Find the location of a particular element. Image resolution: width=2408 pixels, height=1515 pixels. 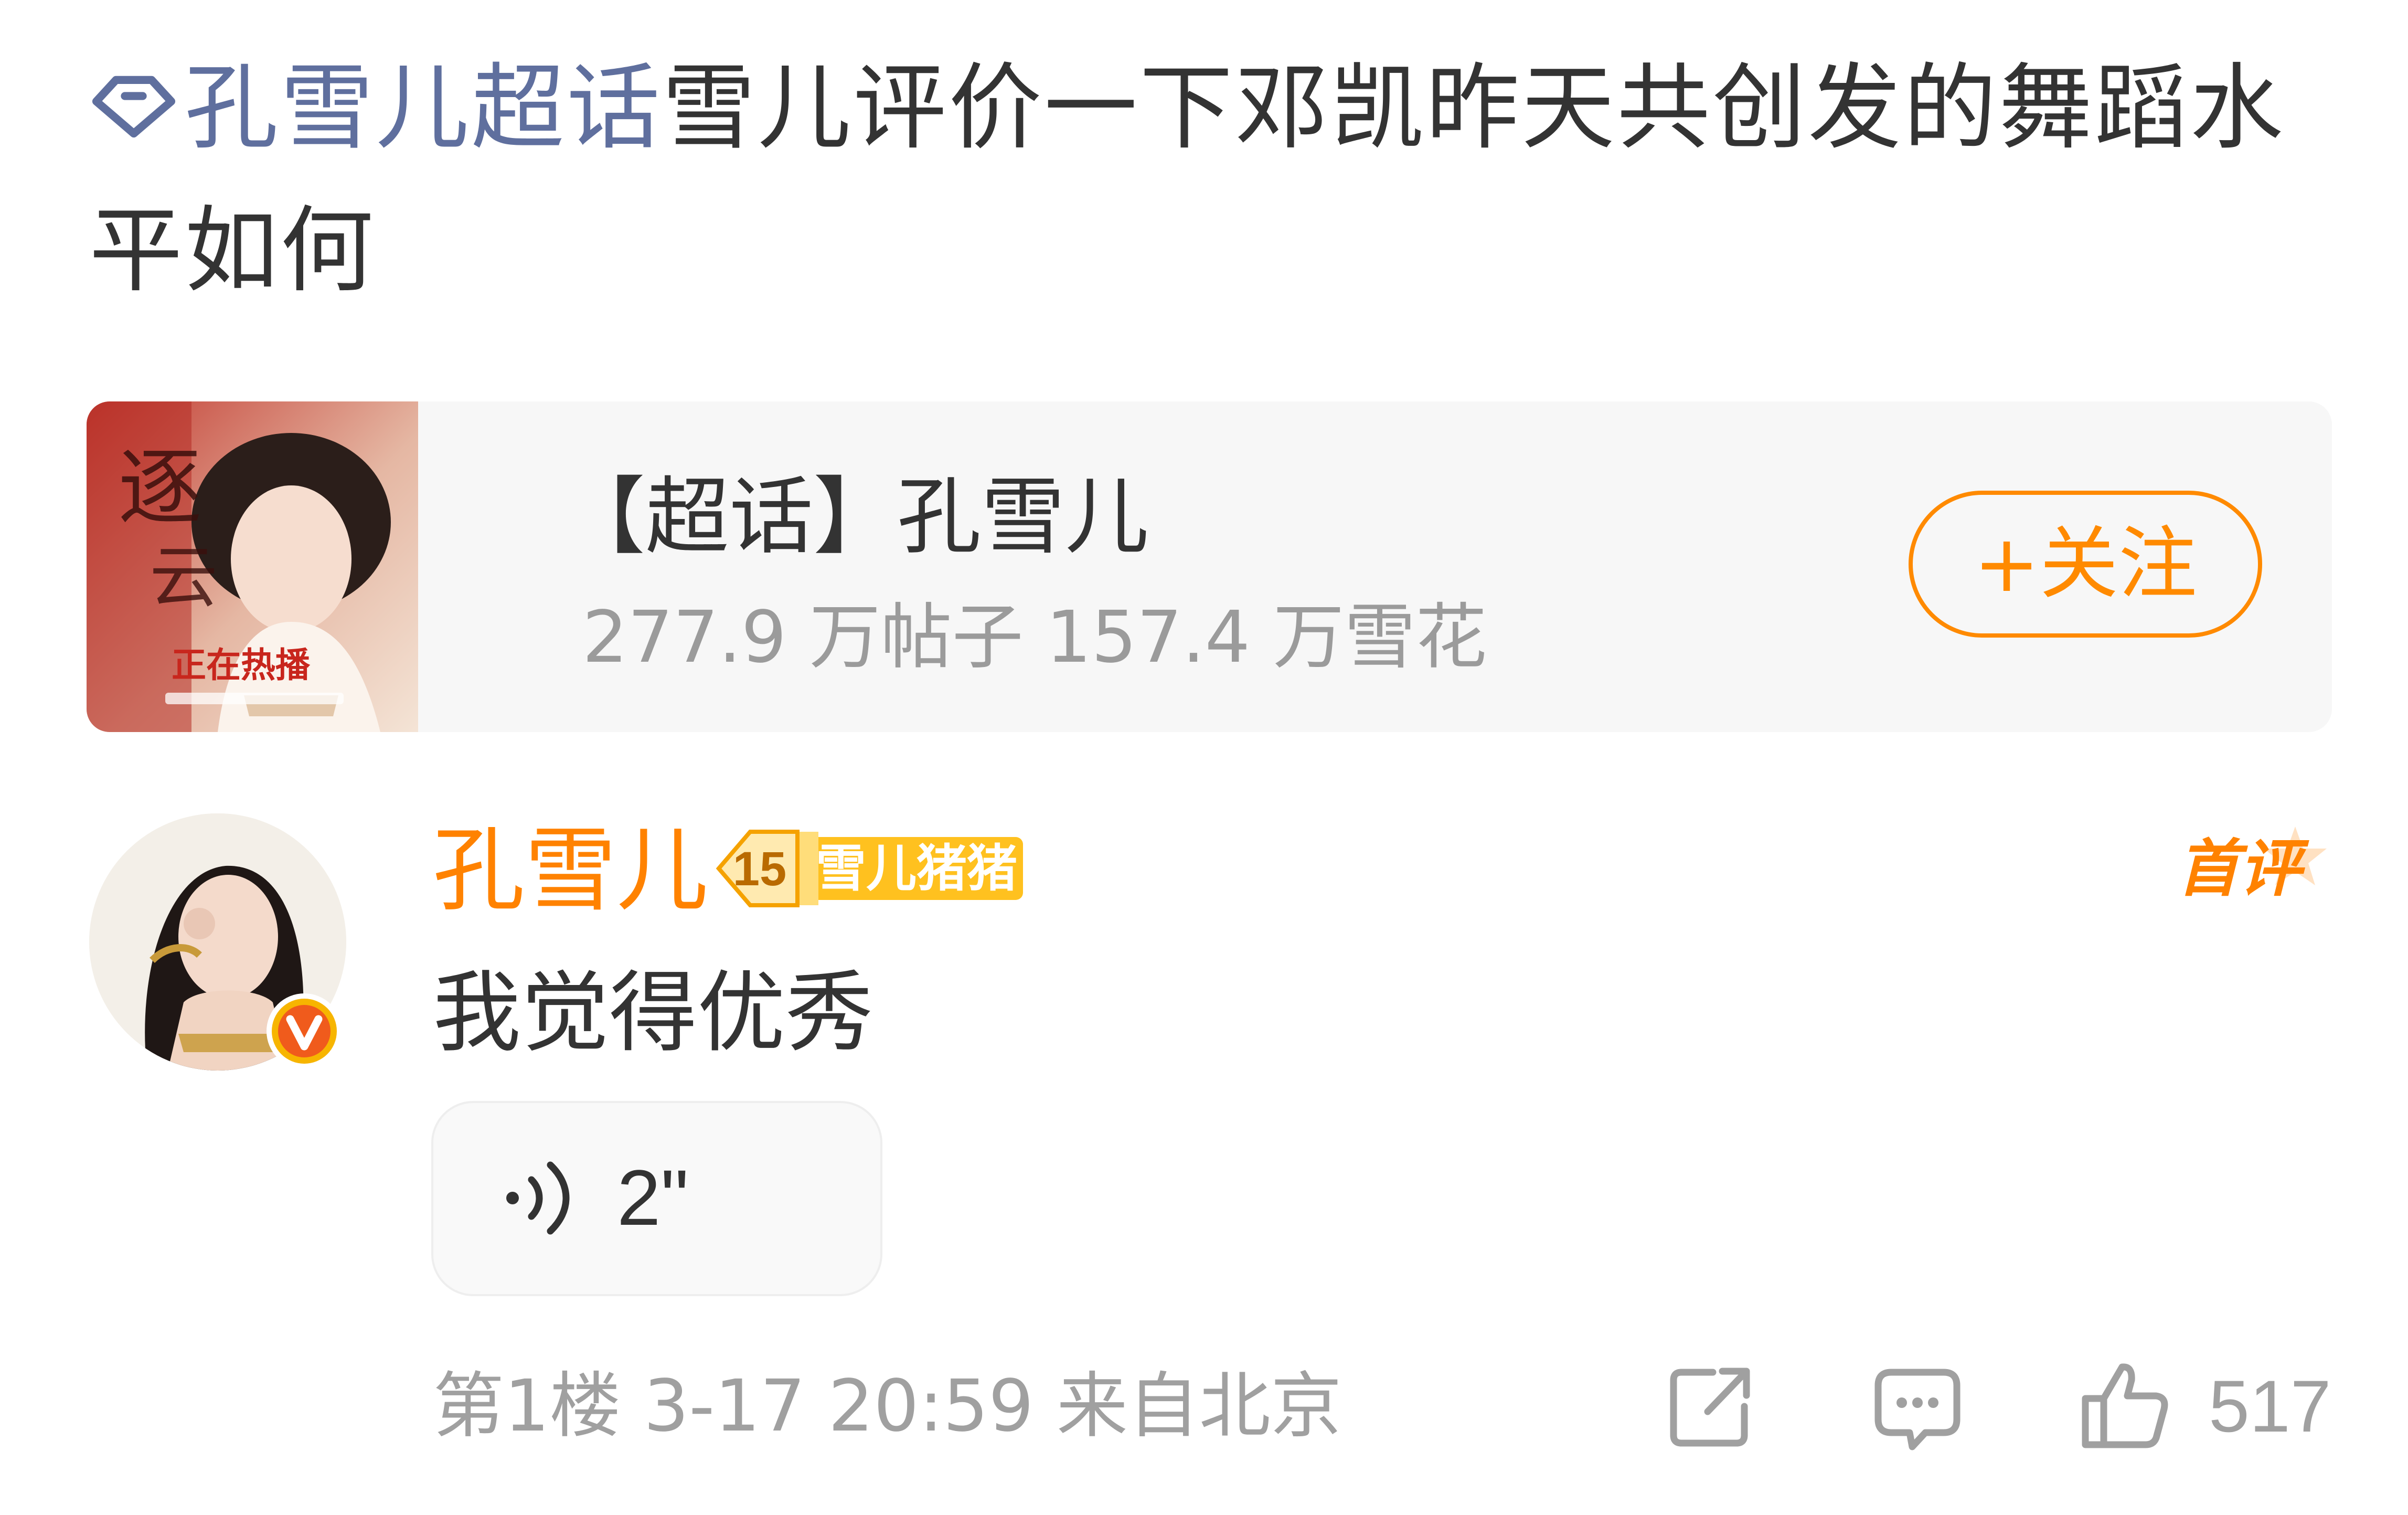

like-count: 517 is located at coordinates (2270, 1406).